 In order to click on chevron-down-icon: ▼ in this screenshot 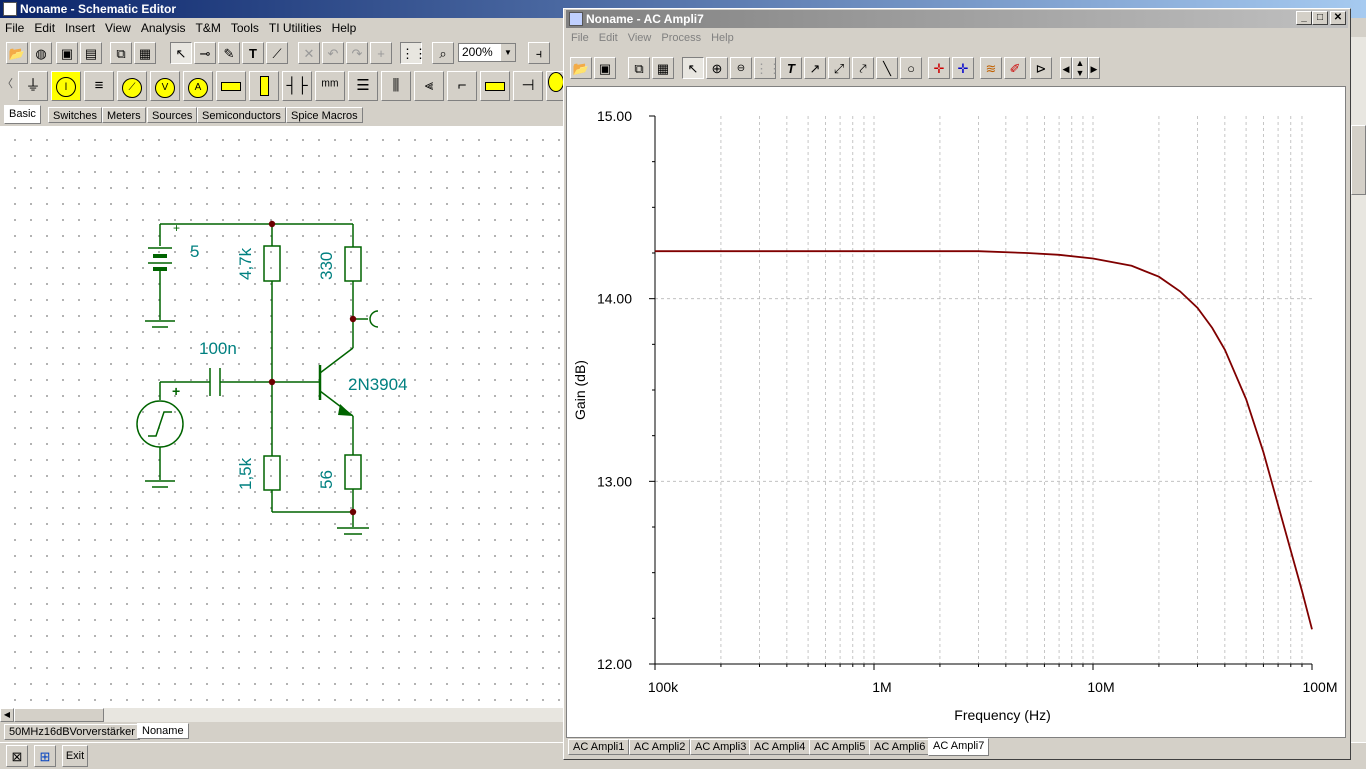, I will do `click(508, 52)`.